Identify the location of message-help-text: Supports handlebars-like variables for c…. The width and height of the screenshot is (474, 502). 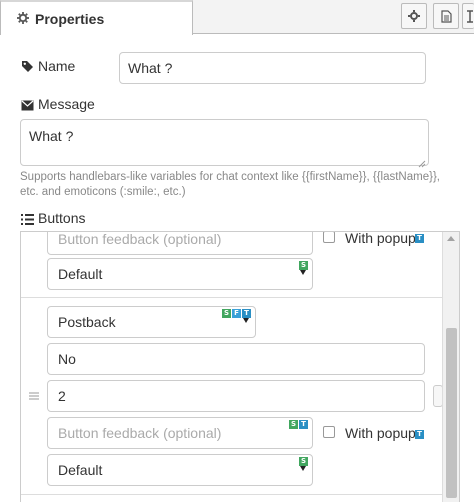
(240, 185).